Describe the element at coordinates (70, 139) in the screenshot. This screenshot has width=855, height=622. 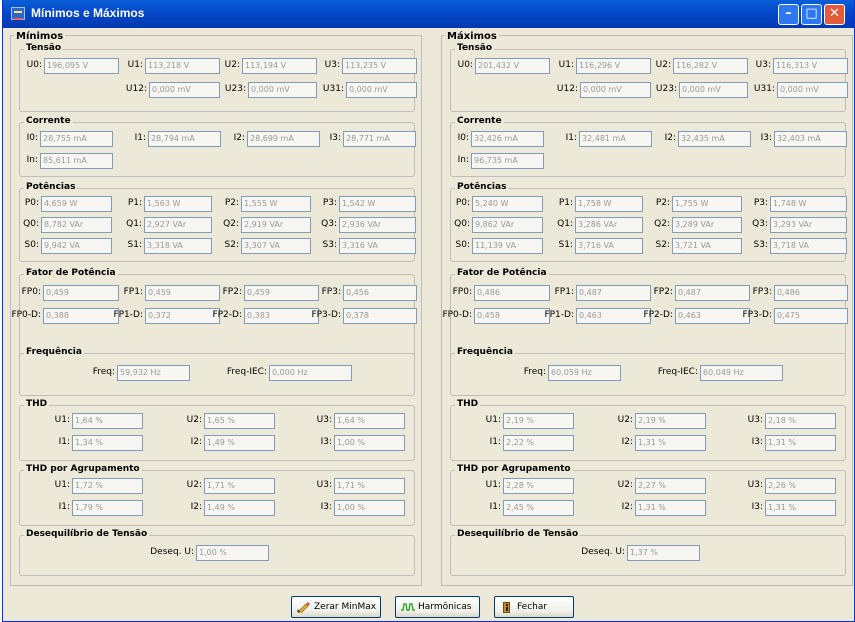
I see `field-i0: I0: 28,755 mA` at that location.